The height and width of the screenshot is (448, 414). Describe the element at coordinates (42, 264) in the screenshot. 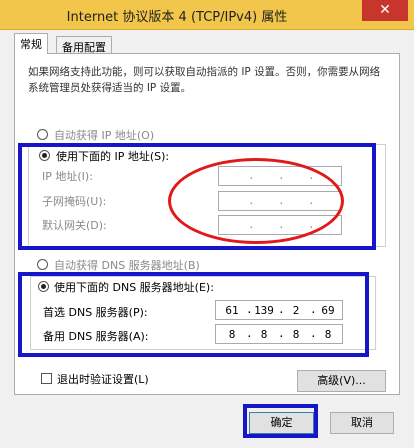

I see `auto-dns-radio` at that location.